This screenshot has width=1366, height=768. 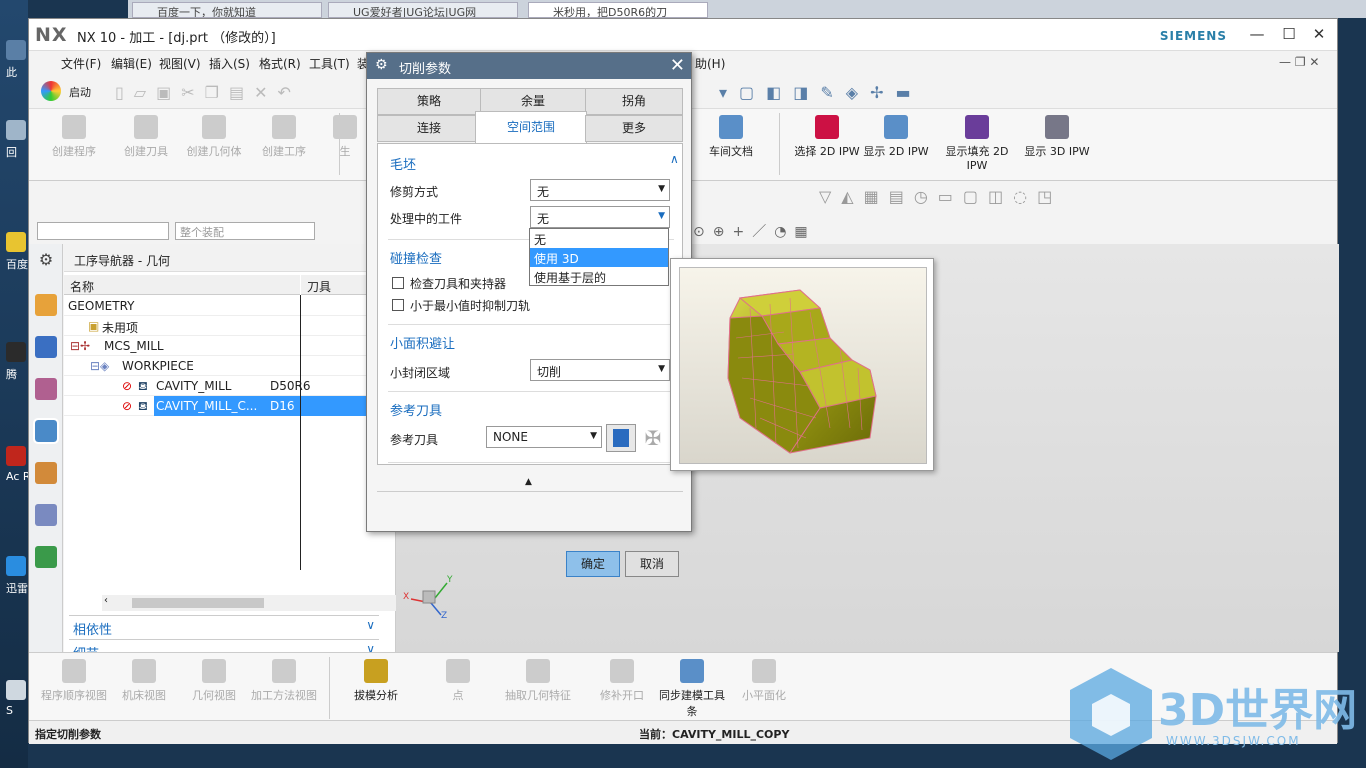 What do you see at coordinates (622, 681) in the screenshot?
I see `patch-opening-button: 修补开口` at bounding box center [622, 681].